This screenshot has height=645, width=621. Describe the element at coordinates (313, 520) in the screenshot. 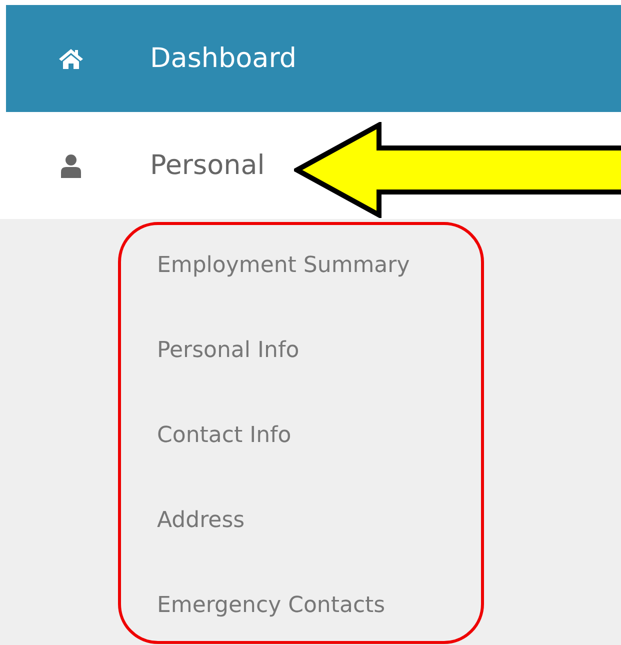

I see `submenu-item: Address` at that location.